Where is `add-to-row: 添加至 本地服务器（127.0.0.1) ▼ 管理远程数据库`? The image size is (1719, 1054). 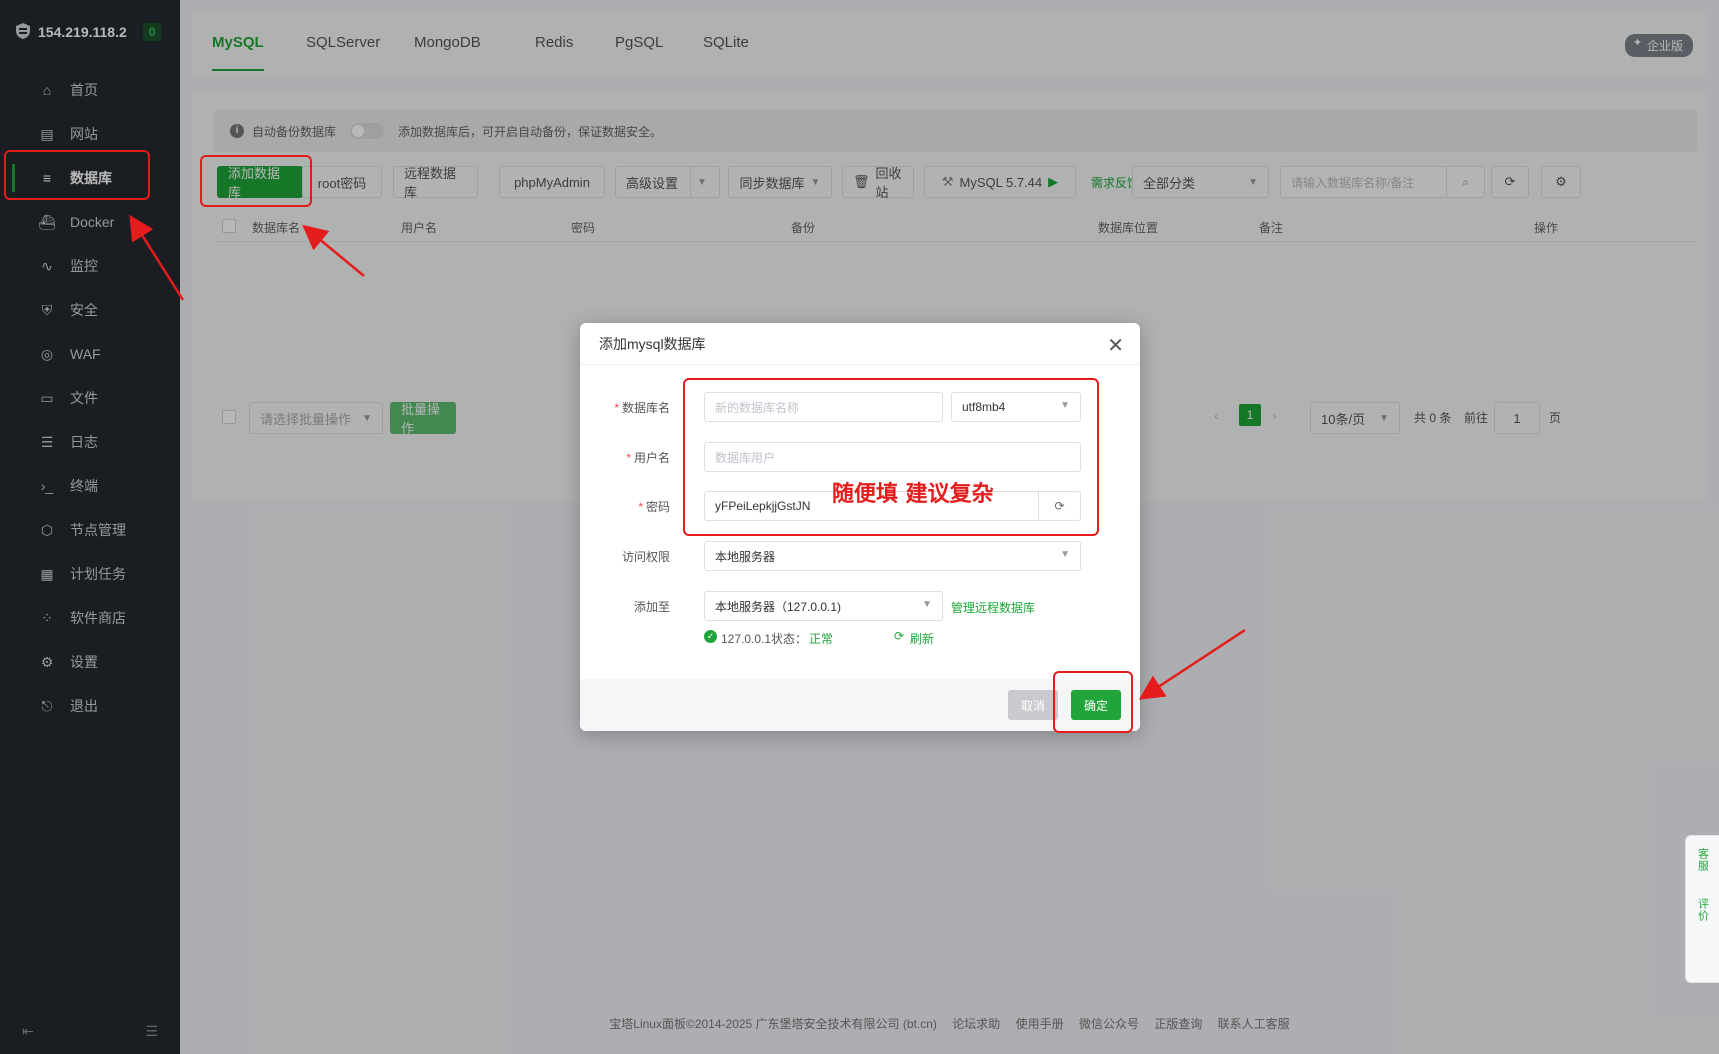
add-to-row: 添加至 本地服务器（127.0.0.1) ▼ 管理远程数据库 is located at coordinates (860, 606).